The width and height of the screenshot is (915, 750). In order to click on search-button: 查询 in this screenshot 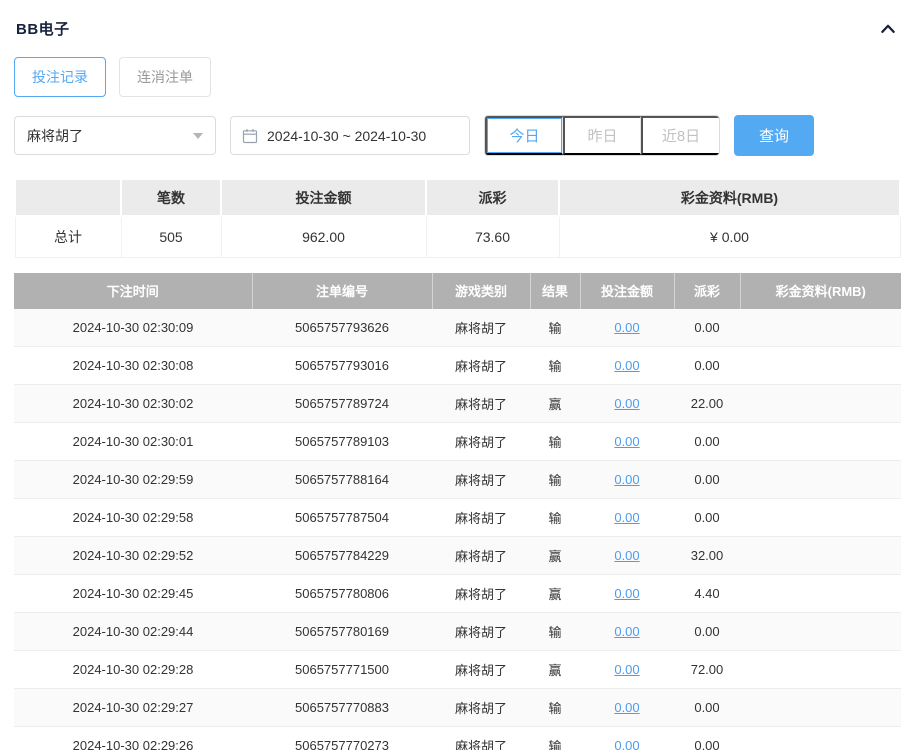, I will do `click(774, 135)`.